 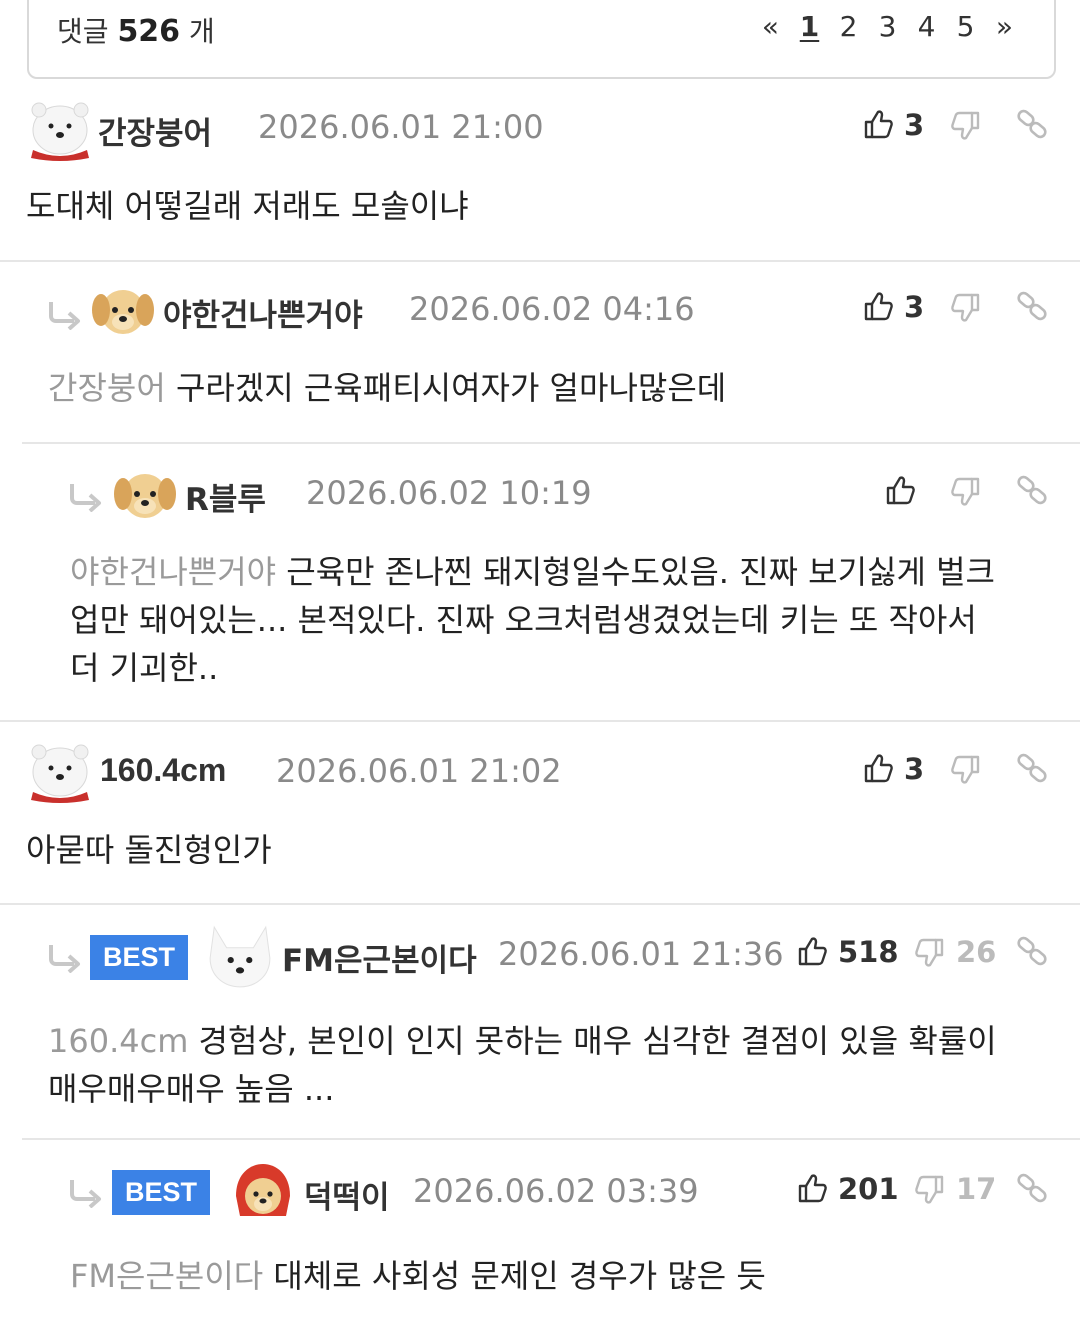 I want to click on comment-text-line: 경험상, 본인이 인지 못하는 매우 심각한 결점이 있을 확률이, so click(x=597, y=1041).